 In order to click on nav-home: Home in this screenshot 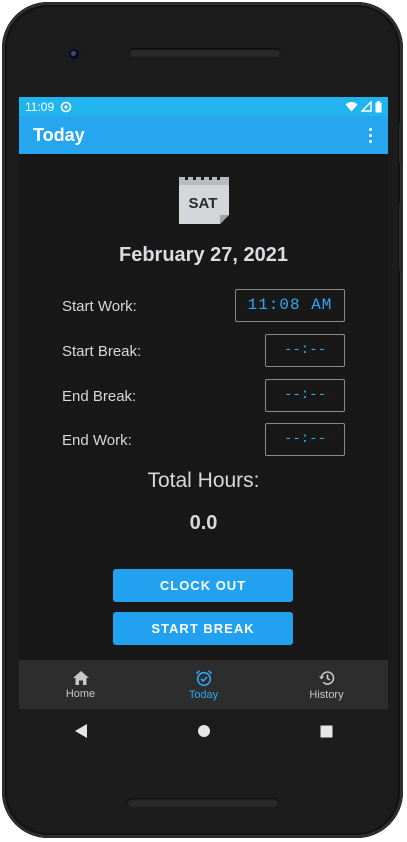, I will do `click(80, 684)`.